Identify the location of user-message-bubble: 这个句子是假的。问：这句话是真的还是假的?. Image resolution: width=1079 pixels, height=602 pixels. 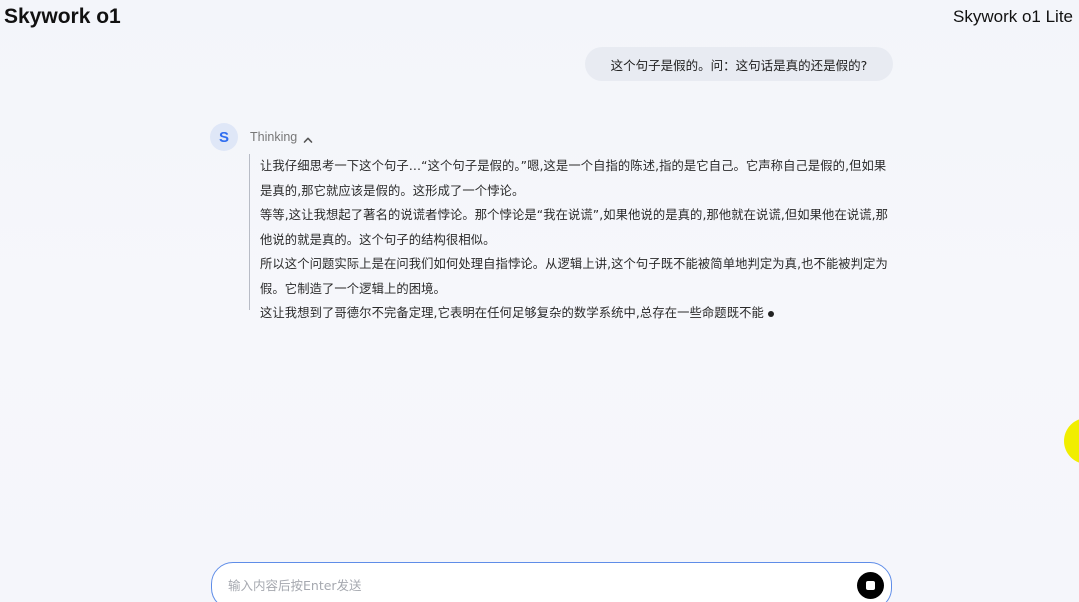
(739, 64).